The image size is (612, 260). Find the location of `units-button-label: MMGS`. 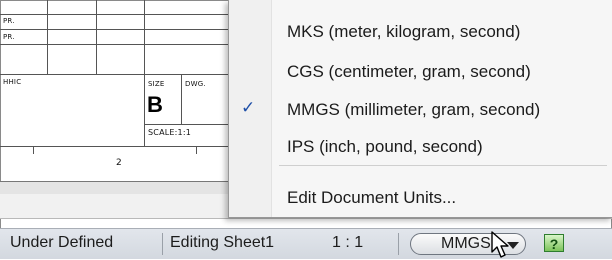

units-button-label: MMGS is located at coordinates (466, 243).